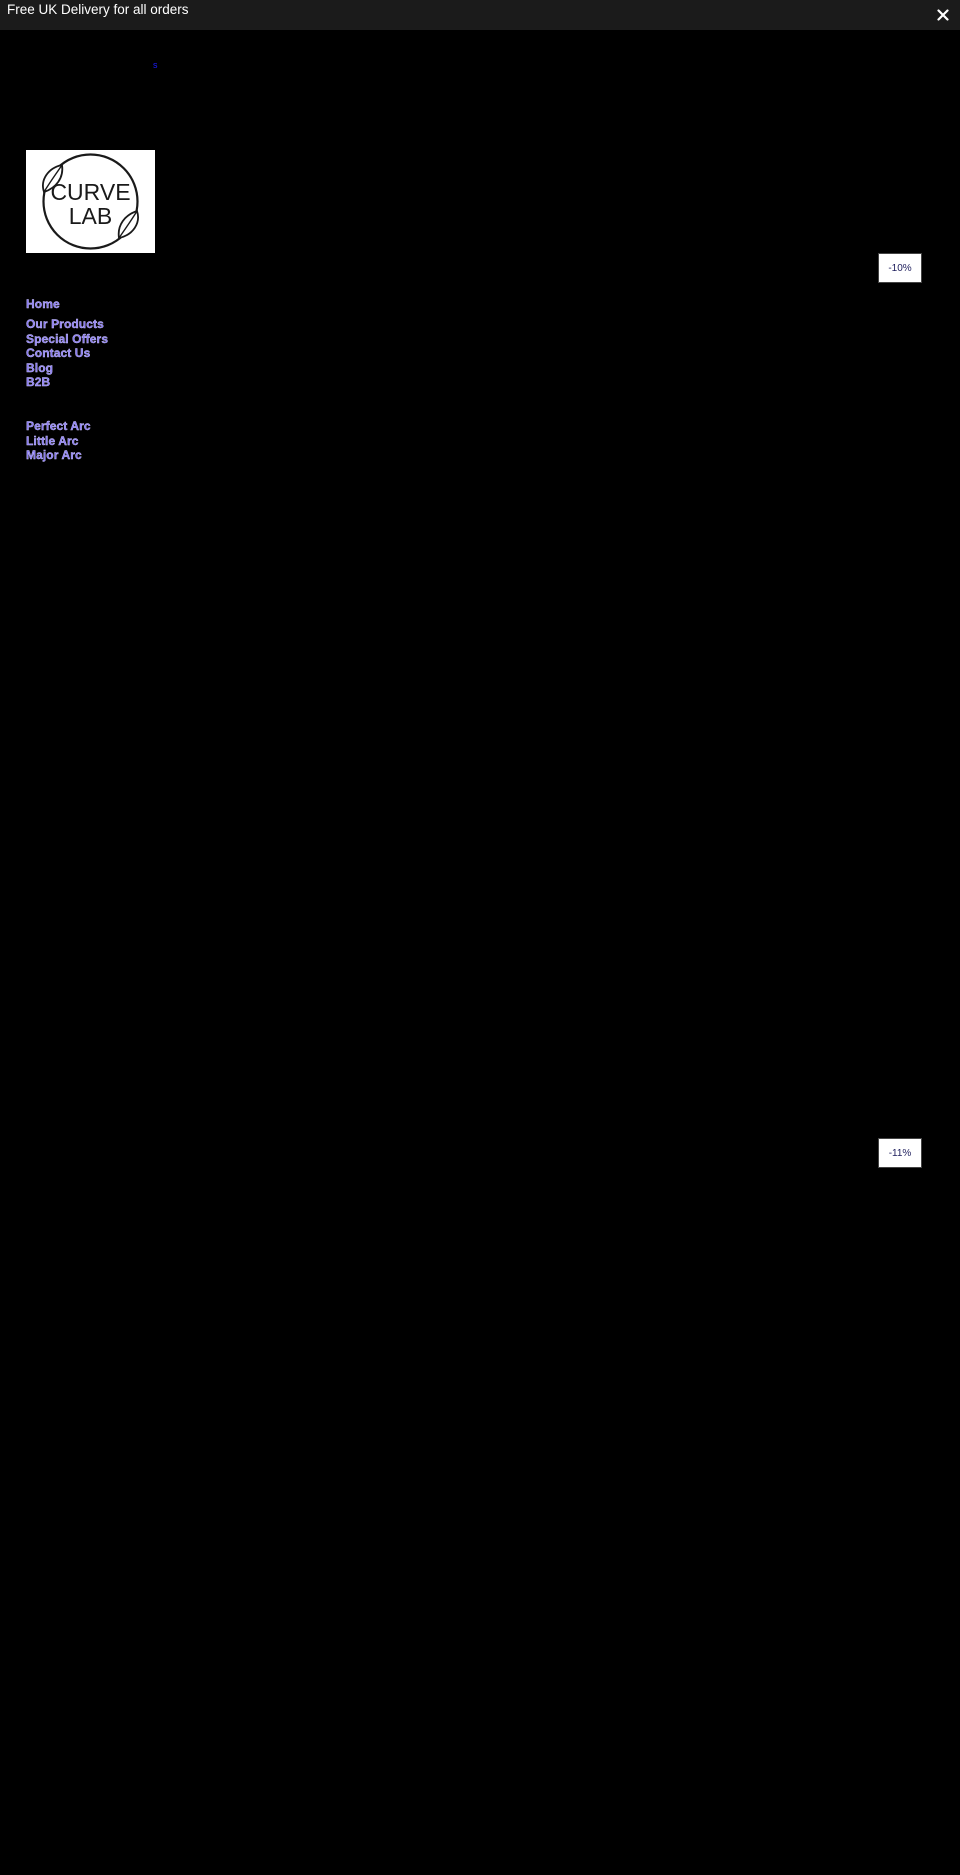 This screenshot has width=960, height=1875. What do you see at coordinates (128, 224) in the screenshot?
I see `leaf-icon` at bounding box center [128, 224].